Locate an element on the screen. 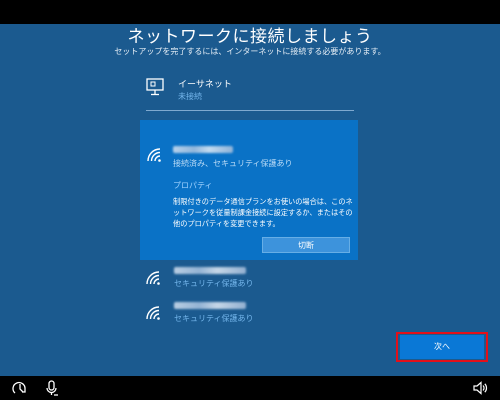 The height and width of the screenshot is (400, 500). ethernet-status: 未接続 is located at coordinates (190, 96).